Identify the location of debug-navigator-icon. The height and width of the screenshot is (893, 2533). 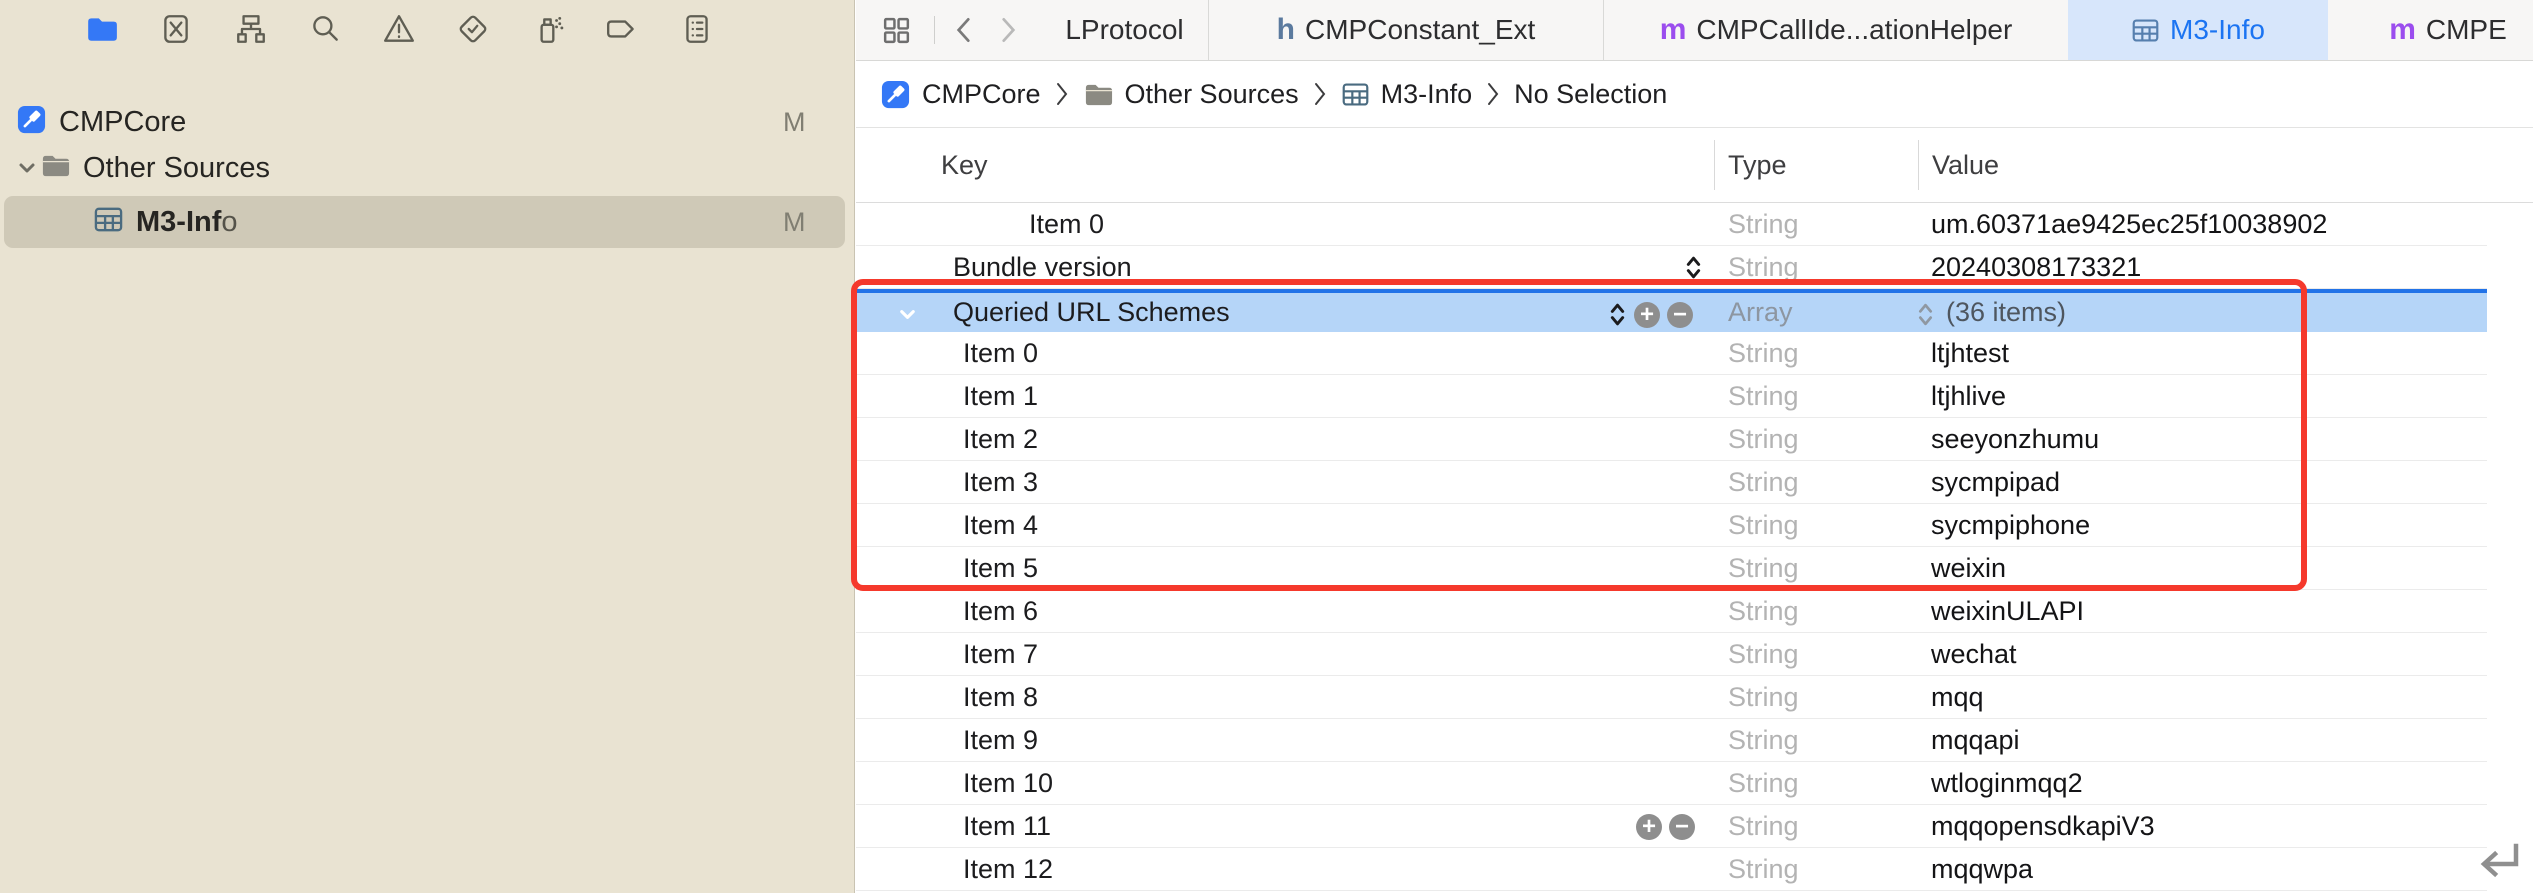
(548, 29).